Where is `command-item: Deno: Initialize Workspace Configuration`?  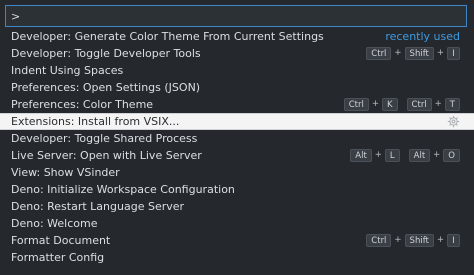 command-item: Deno: Initialize Workspace Configuration is located at coordinates (237, 189).